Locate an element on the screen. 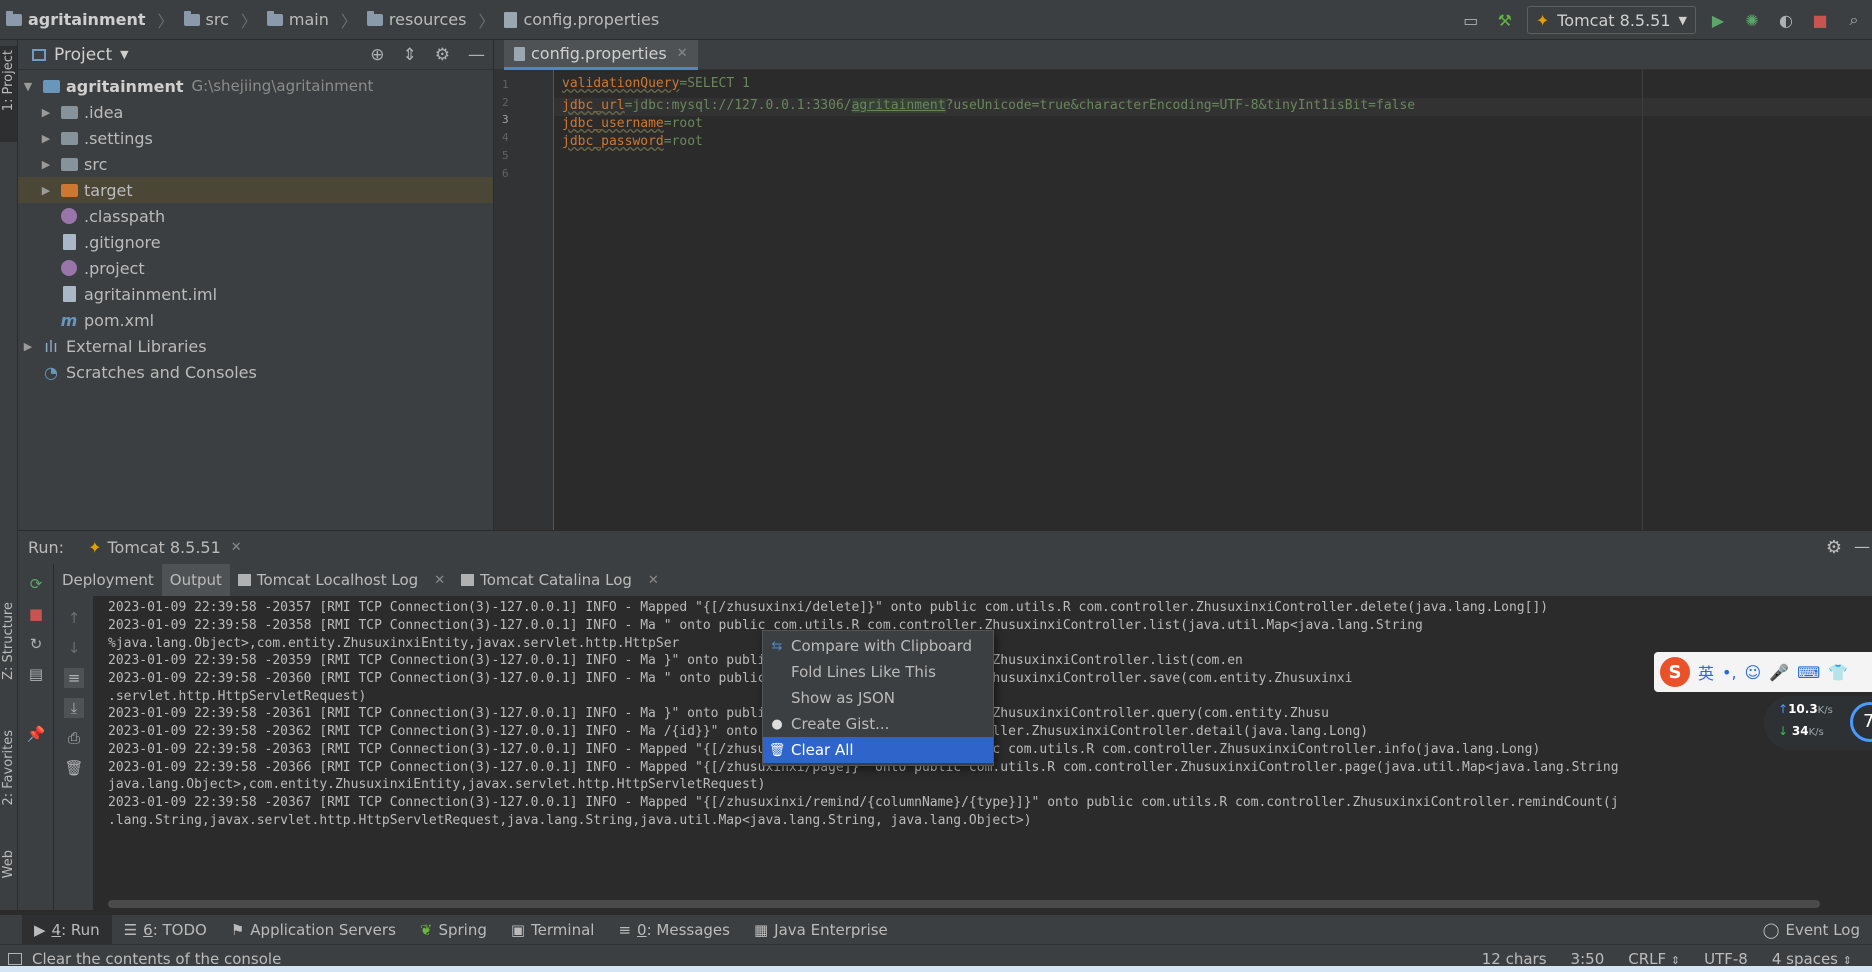  tree-item-project: .project is located at coordinates (255, 268).